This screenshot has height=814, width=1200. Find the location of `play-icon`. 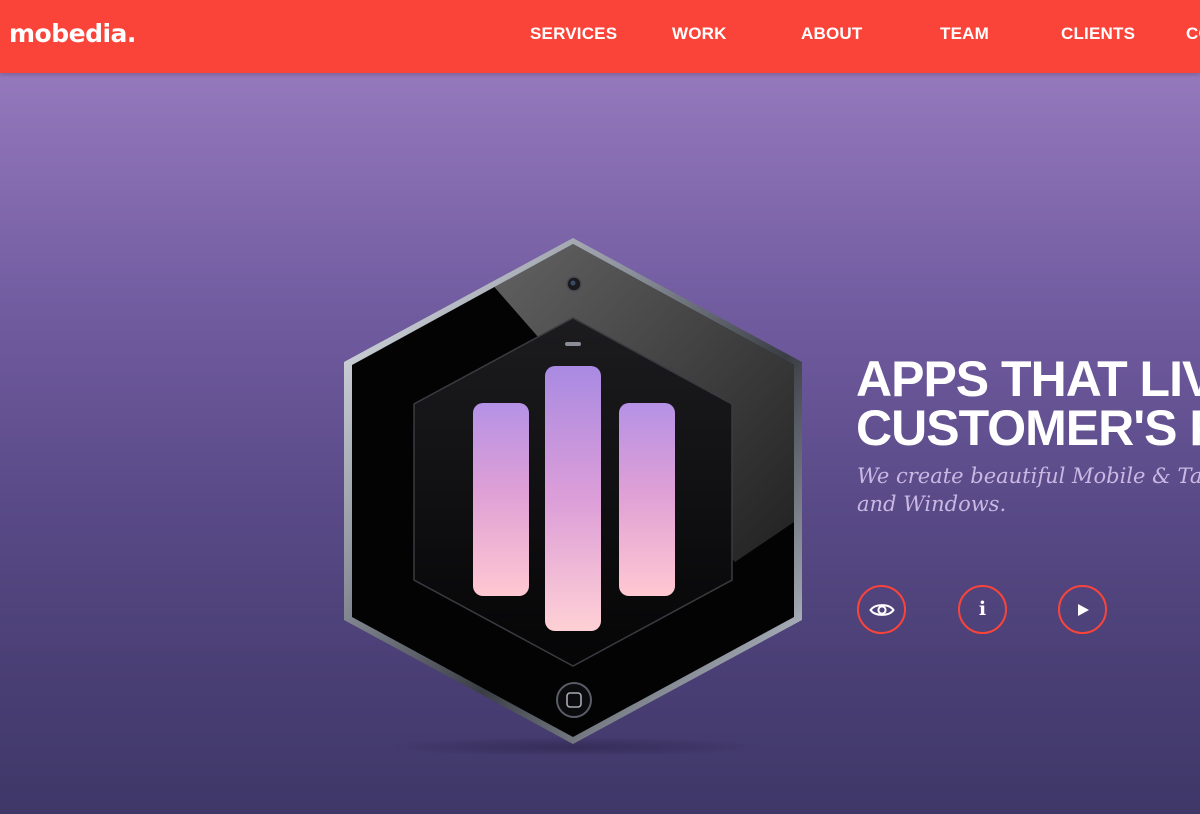

play-icon is located at coordinates (1083, 610).